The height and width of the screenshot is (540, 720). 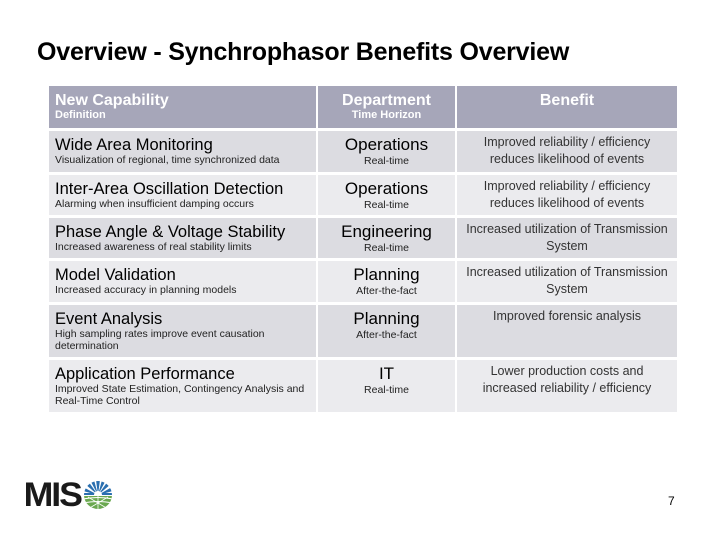 What do you see at coordinates (98, 495) in the screenshot?
I see `miso-sun-globe-icon` at bounding box center [98, 495].